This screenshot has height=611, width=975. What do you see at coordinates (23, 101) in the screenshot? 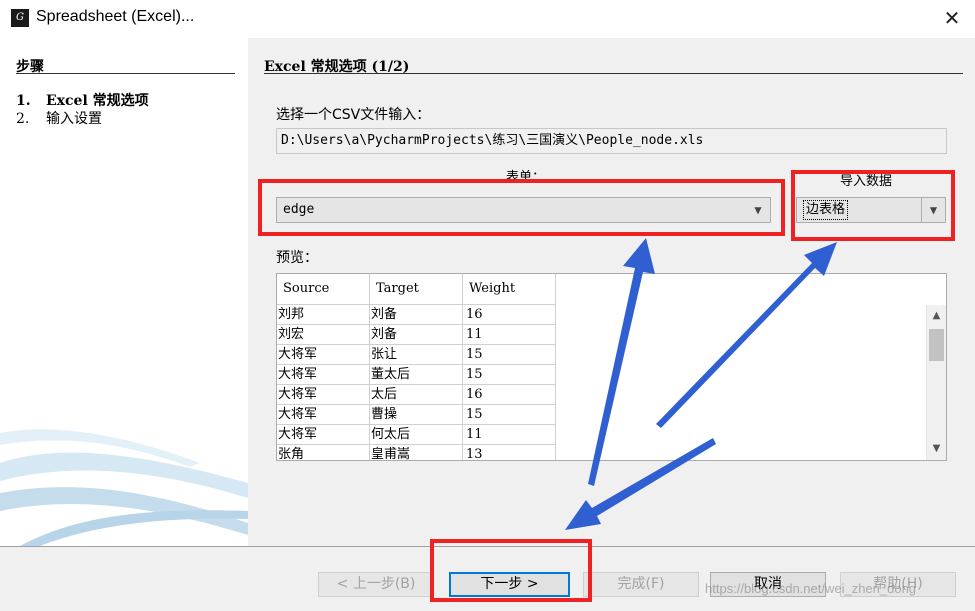
I see `step-number: 1.` at bounding box center [23, 101].